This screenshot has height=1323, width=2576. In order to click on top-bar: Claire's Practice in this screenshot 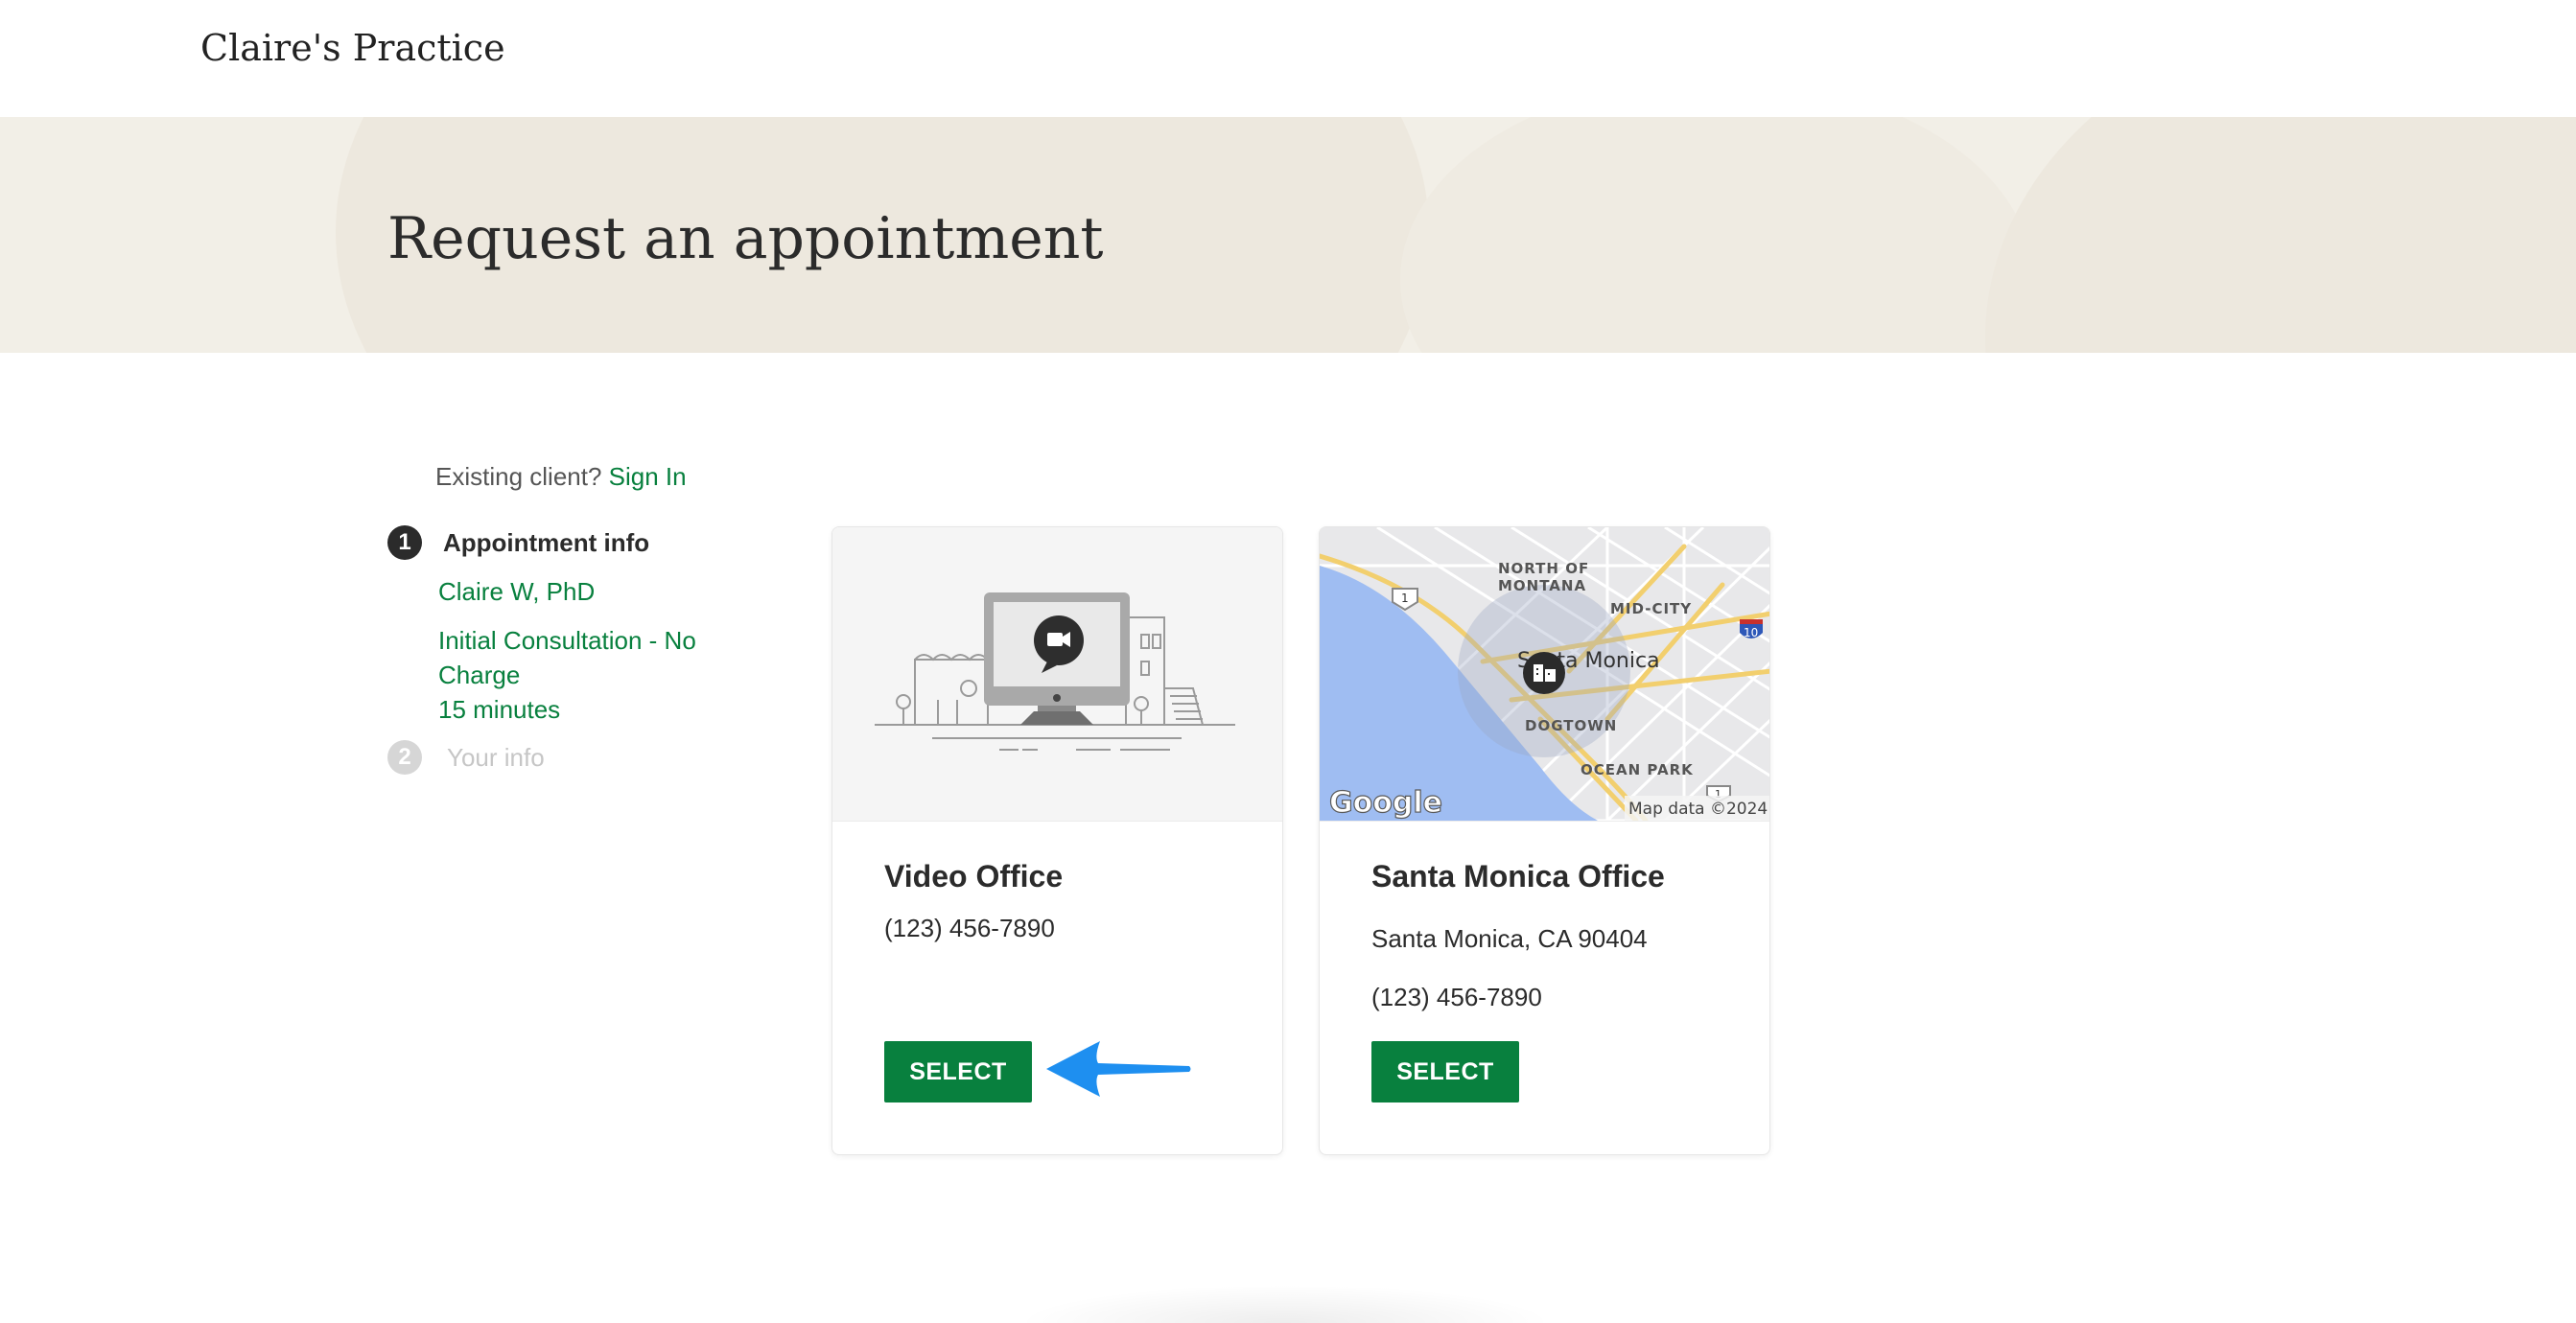, I will do `click(1288, 58)`.